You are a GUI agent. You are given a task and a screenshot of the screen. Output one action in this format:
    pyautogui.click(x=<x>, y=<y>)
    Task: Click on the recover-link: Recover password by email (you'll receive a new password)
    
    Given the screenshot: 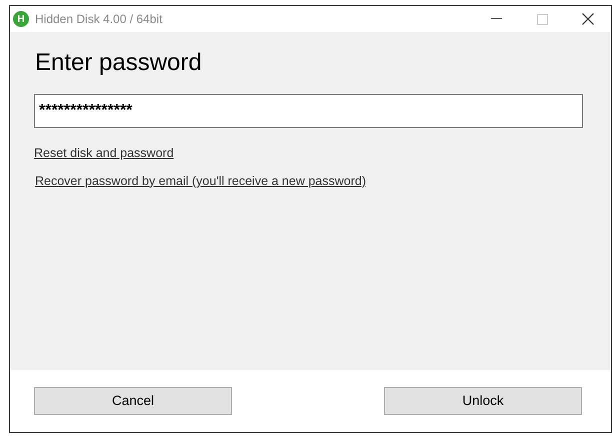 What is the action you would take?
    pyautogui.click(x=200, y=181)
    